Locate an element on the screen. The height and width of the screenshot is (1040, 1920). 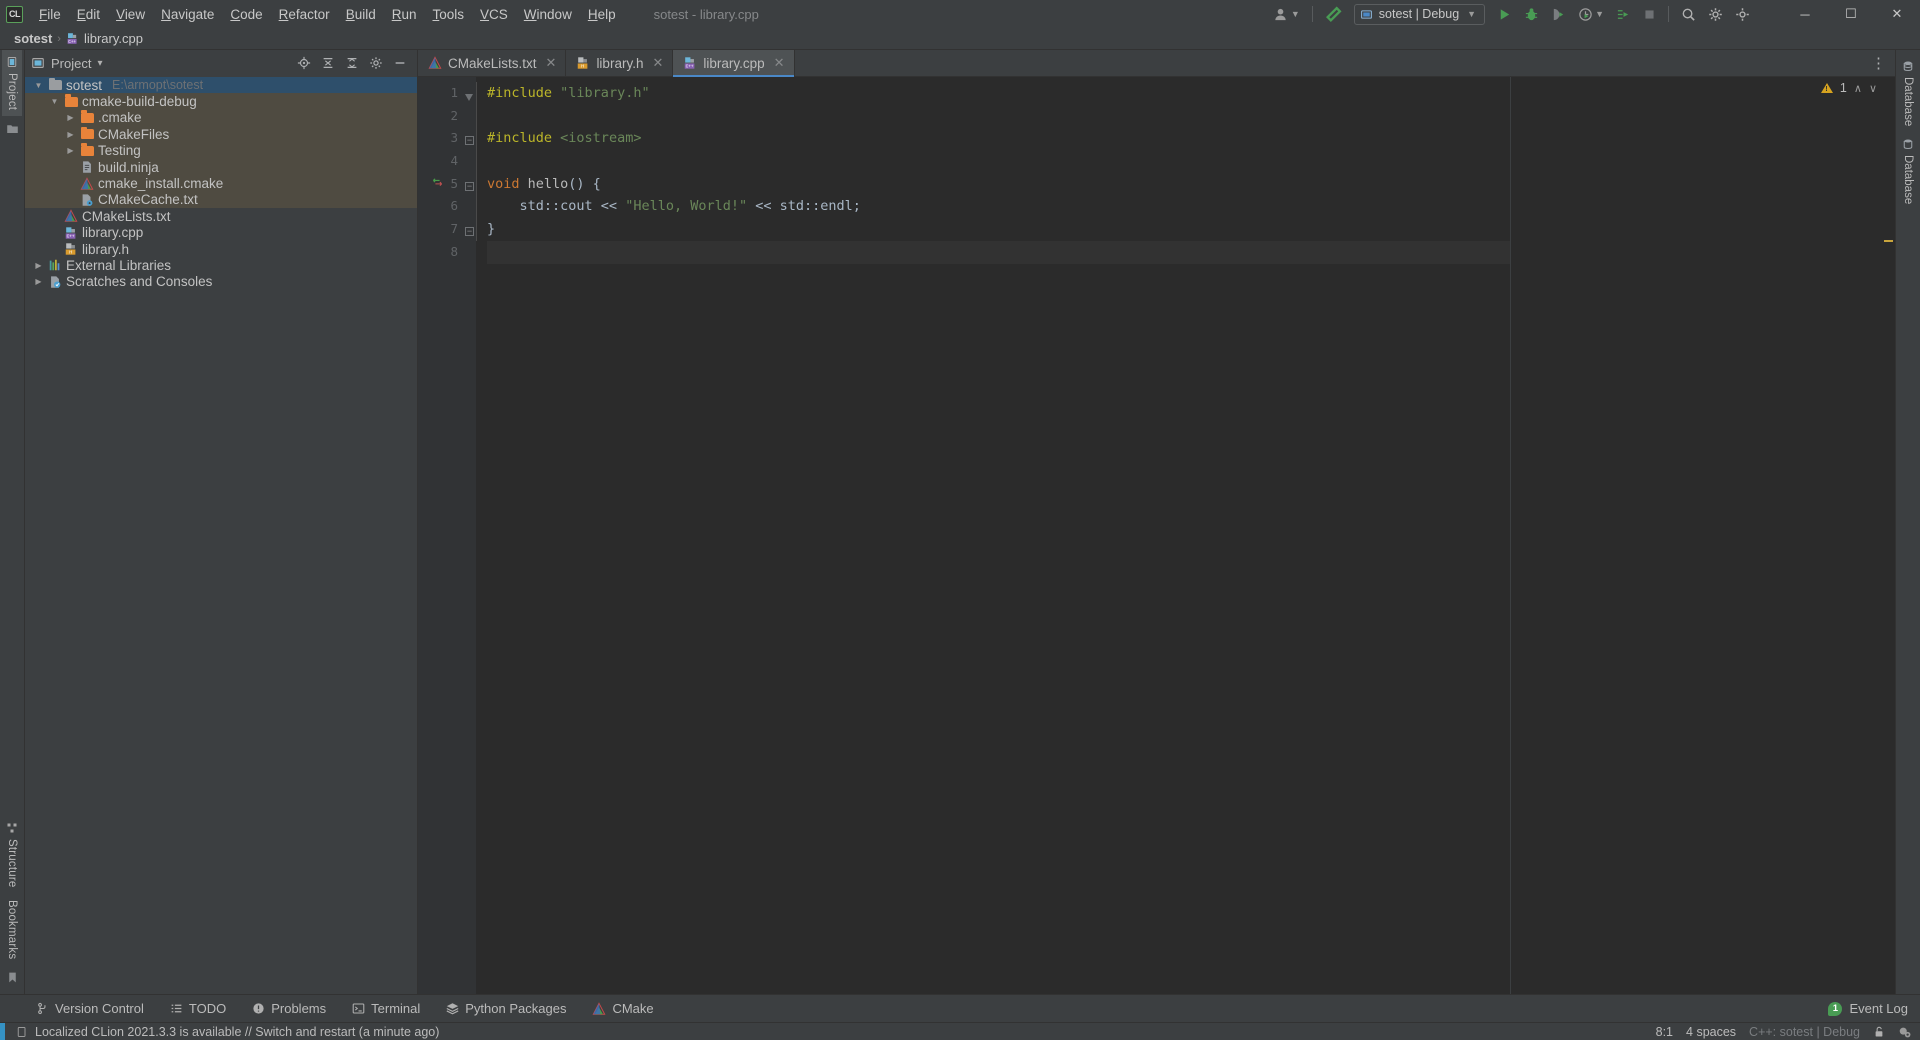
tree-item-cmakefiles: ▶ CMakeFiles is located at coordinates (221, 134).